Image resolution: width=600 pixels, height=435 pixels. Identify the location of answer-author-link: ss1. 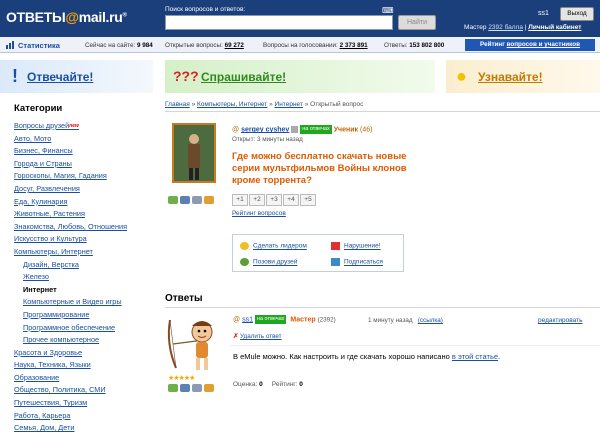
(247, 319).